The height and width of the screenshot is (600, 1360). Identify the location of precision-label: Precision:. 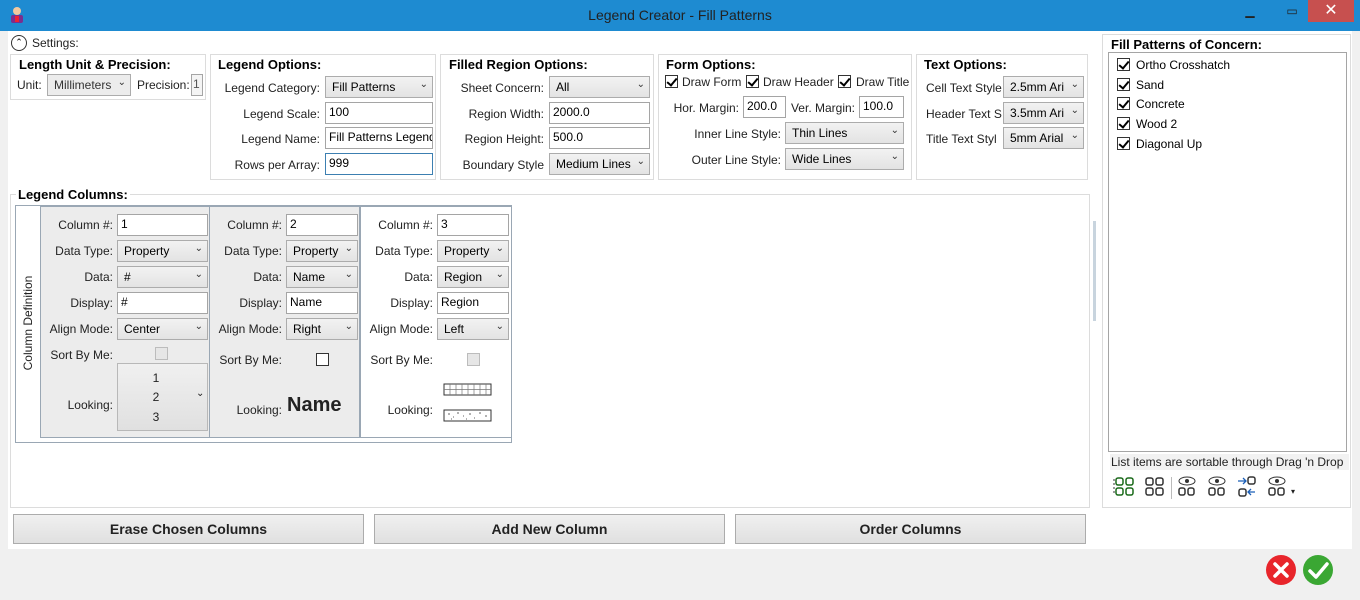
(163, 85).